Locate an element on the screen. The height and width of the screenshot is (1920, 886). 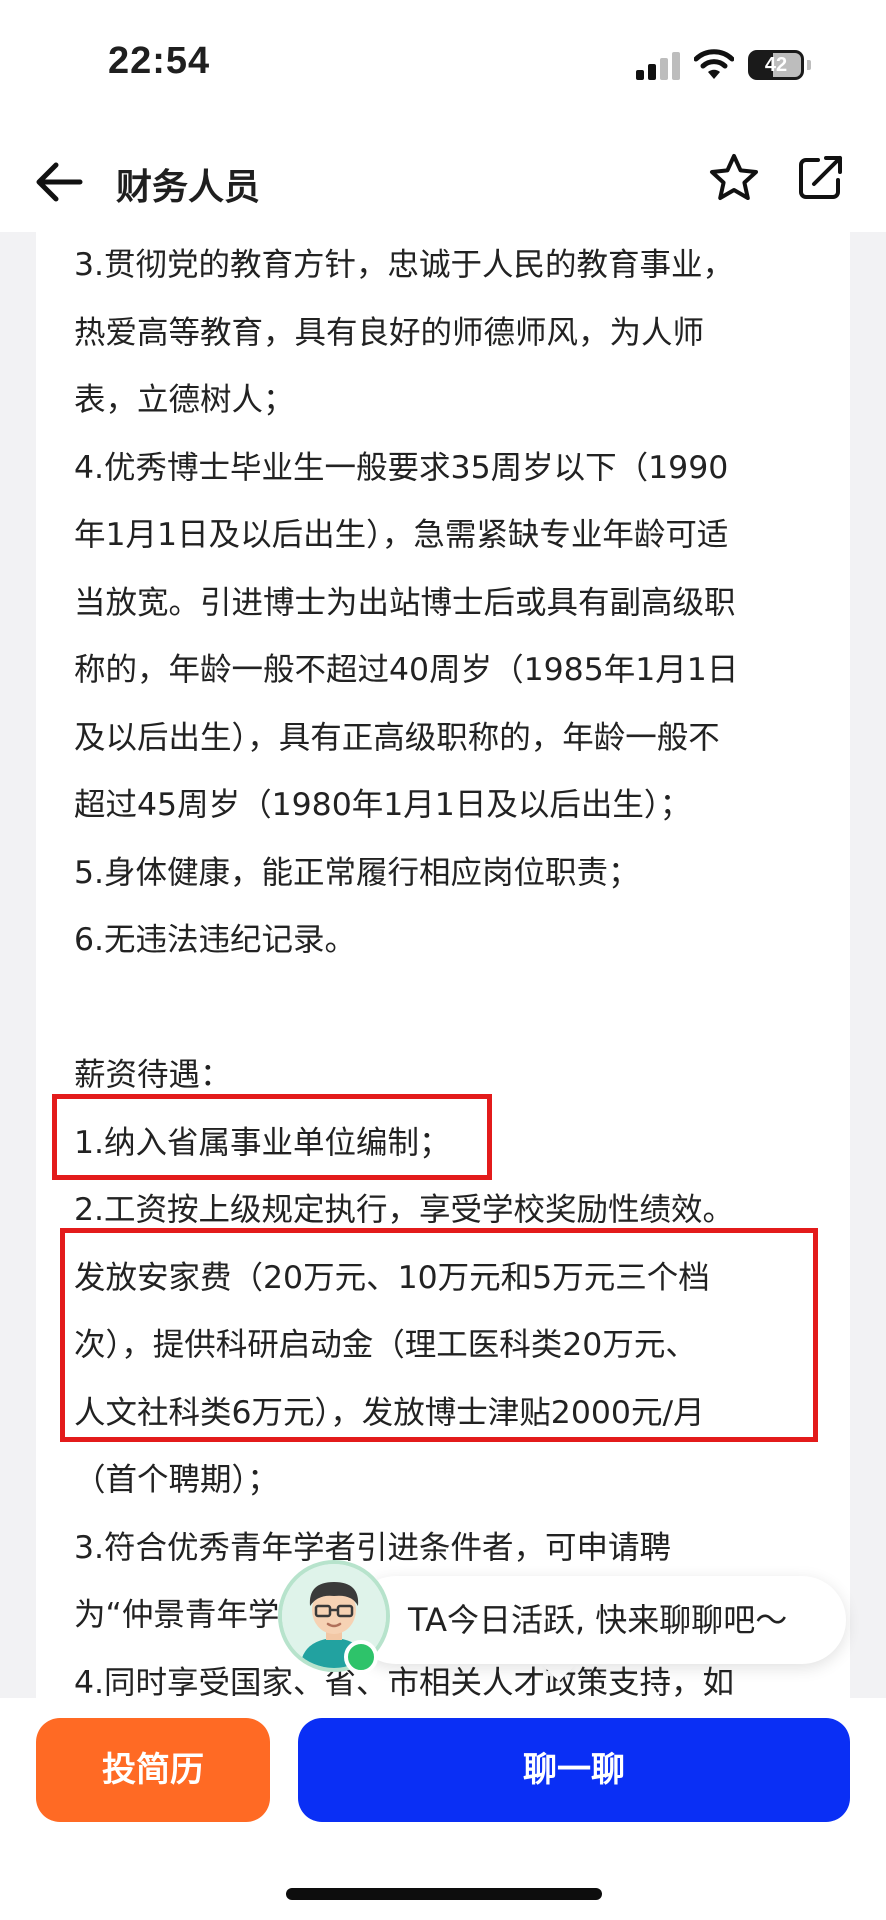
battery-icon: 42 is located at coordinates (776, 65).